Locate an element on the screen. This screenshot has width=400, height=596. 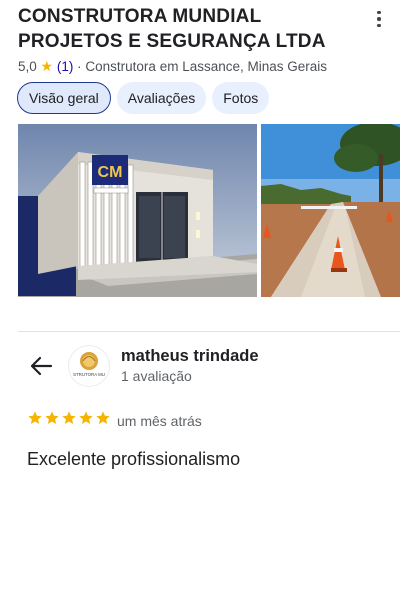
rating-value: 5,0 is located at coordinates (27, 66).